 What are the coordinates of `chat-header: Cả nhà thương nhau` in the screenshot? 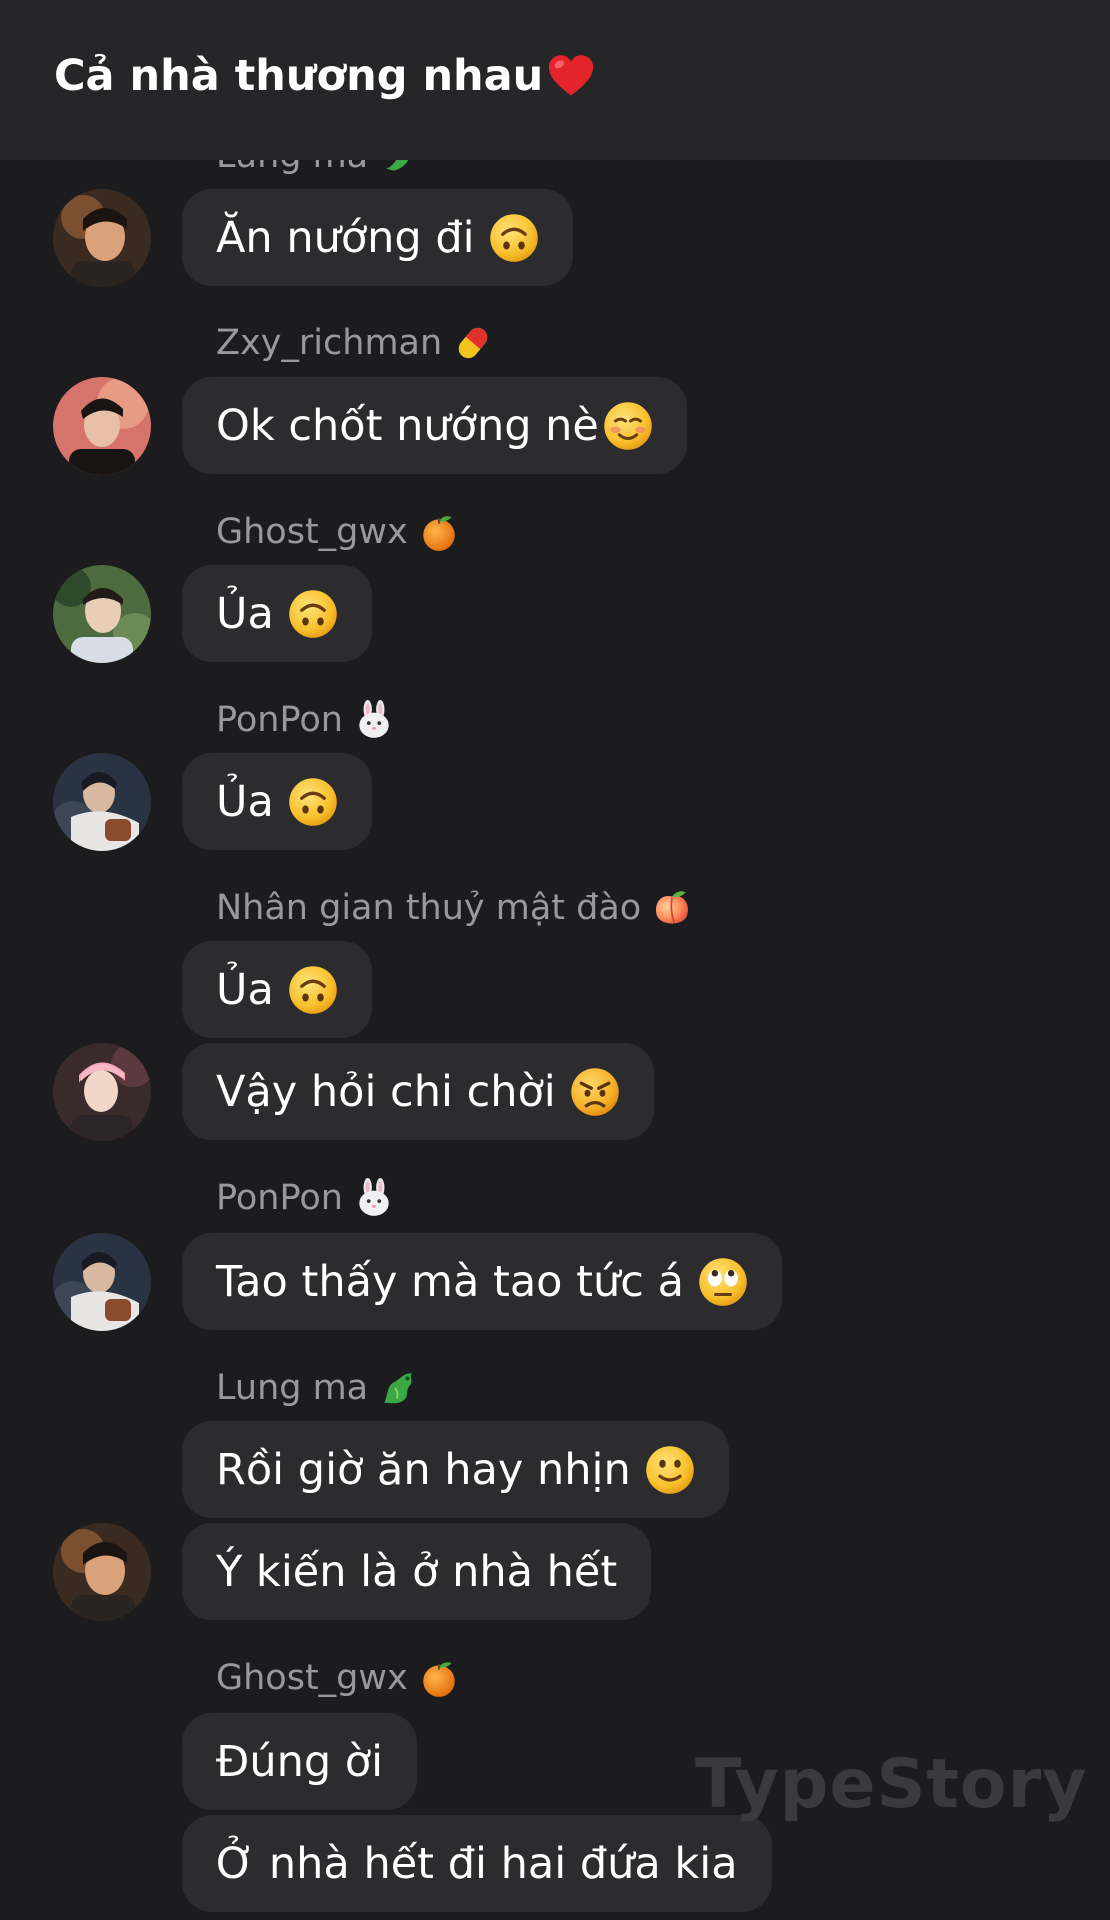 It's located at (555, 80).